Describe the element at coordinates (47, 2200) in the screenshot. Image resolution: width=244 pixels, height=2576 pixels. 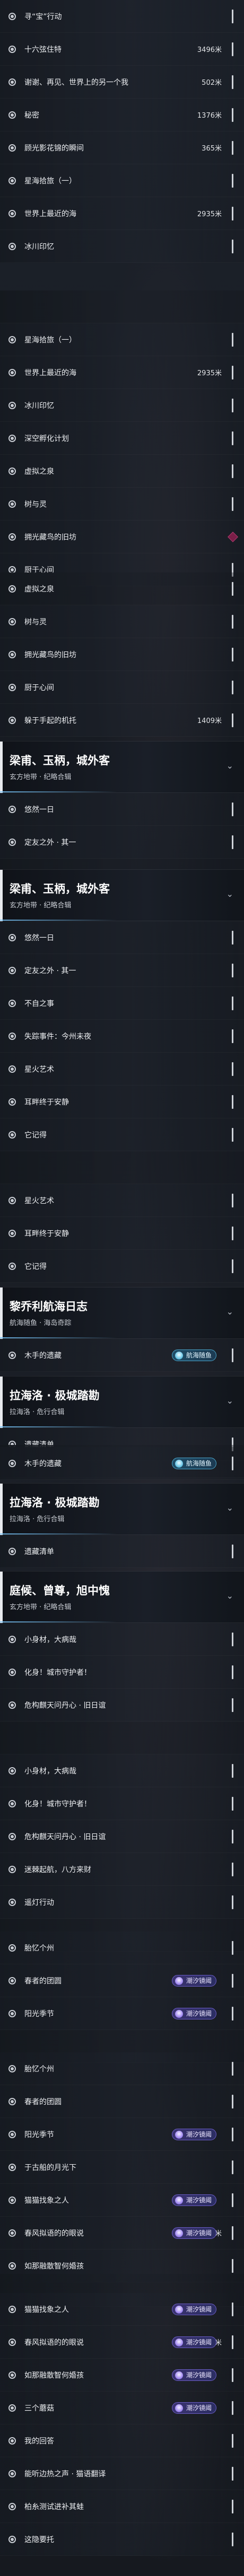
I see `quest-title: 猫猫找象之人` at that location.